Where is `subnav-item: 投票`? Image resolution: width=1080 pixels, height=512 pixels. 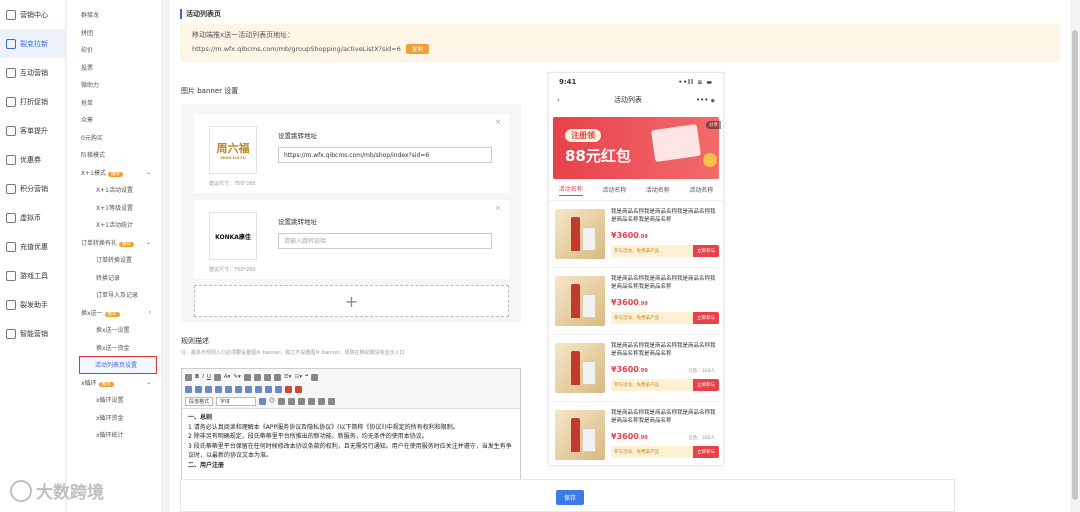
subnav-item: 投票 is located at coordinates (114, 68).